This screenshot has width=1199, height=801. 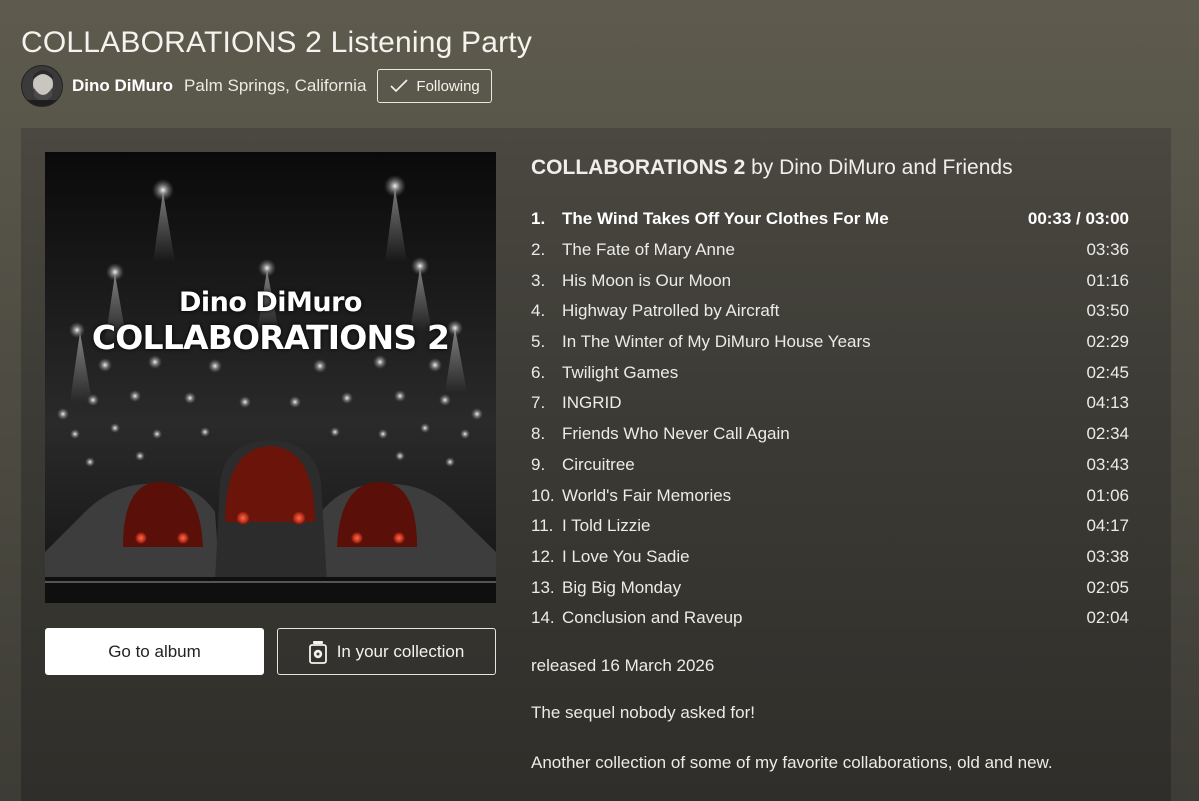 What do you see at coordinates (270, 337) in the screenshot?
I see `cover-album-text: COLLABORATIONS 2` at bounding box center [270, 337].